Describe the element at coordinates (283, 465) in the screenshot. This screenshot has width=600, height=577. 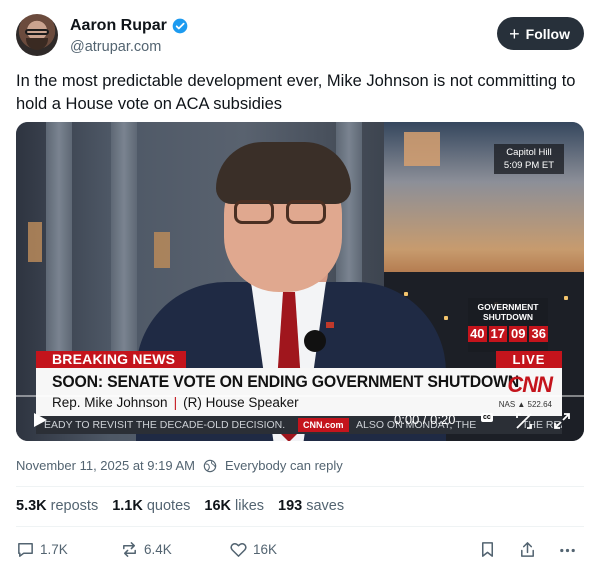
I see `reply-setting: Everybody can reply` at that location.